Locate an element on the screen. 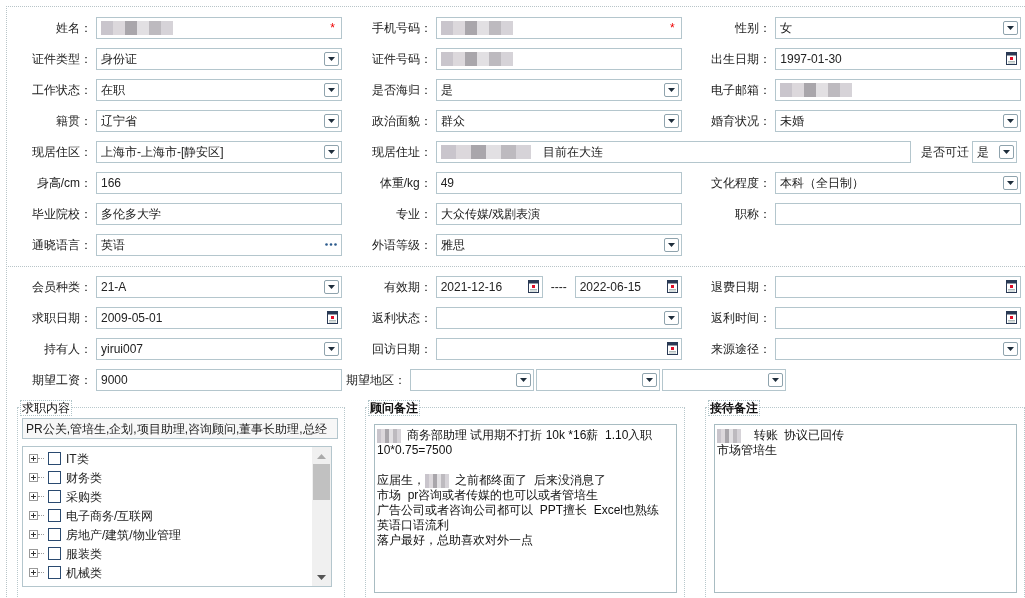 This screenshot has width=1025, height=598. note-line: 广告公司或者咨询公司都可以 PPT擅长 Excel也熟练 is located at coordinates (519, 510).